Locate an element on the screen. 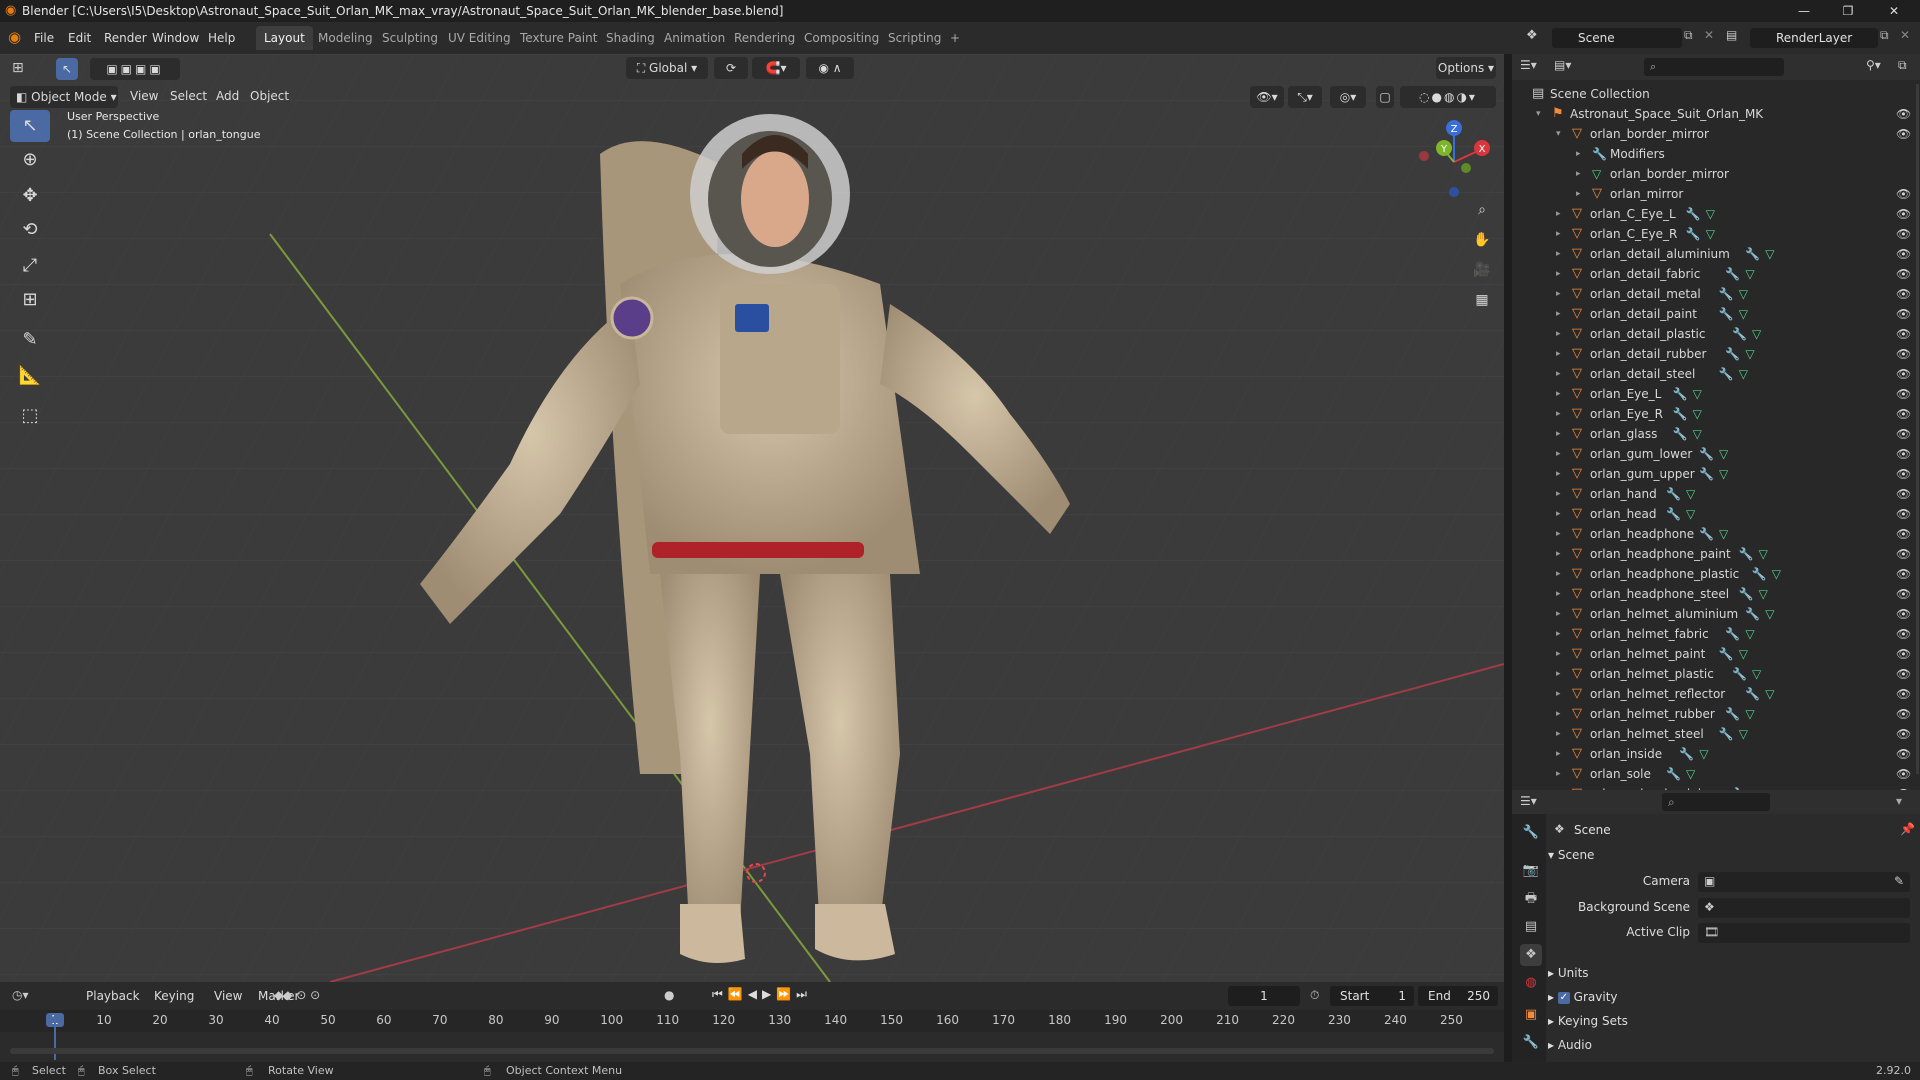  outliner-object-row: ▸ ▽ orlan_detail_paint 🔧 ▽ 👁 is located at coordinates (1716, 314).